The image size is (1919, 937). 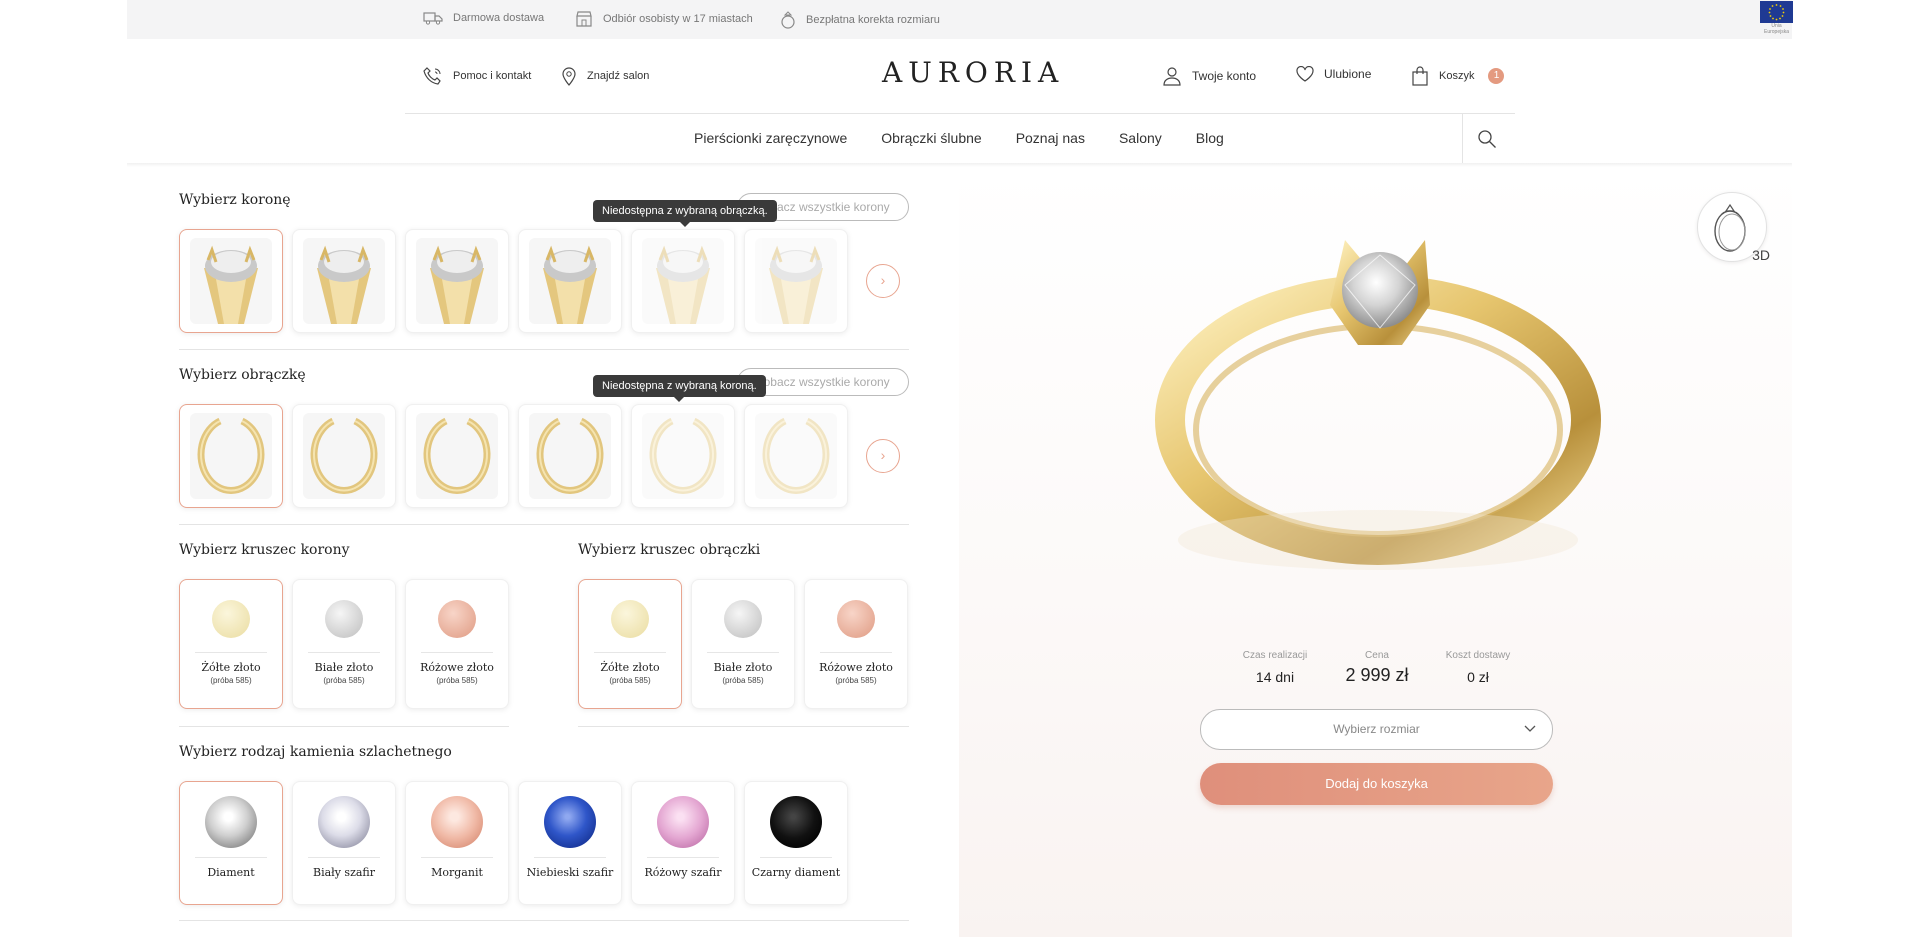 I want to click on heart-icon, so click(x=1305, y=74).